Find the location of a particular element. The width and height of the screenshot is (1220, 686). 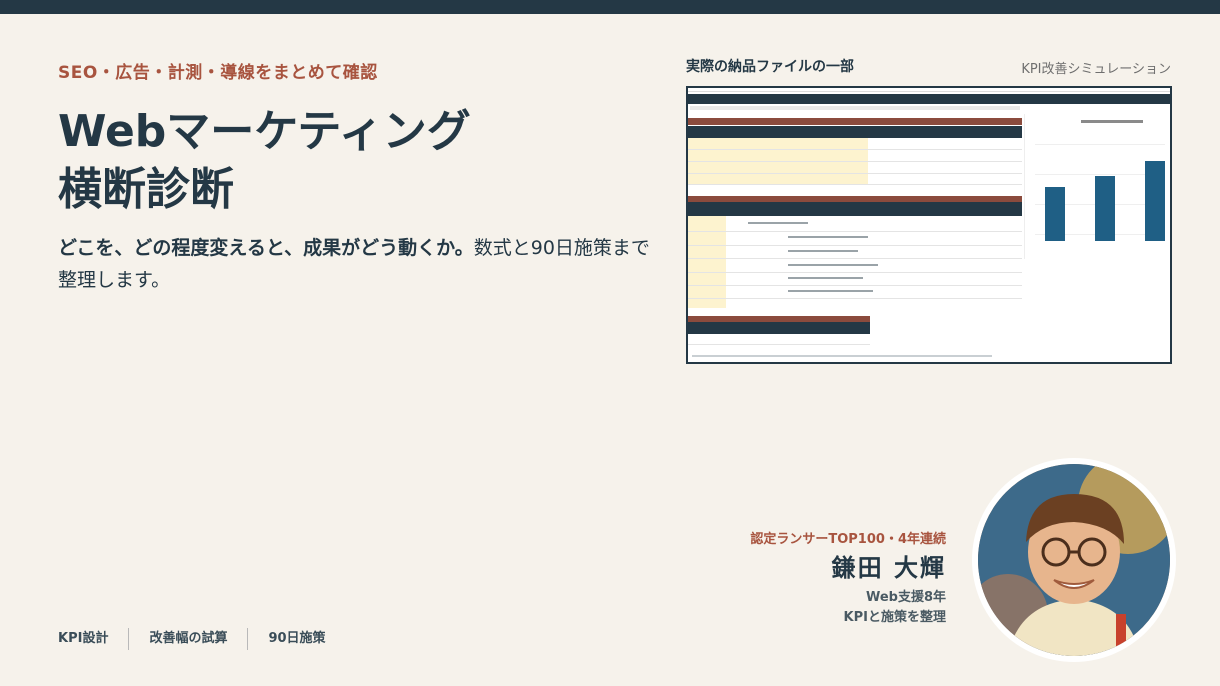

lead-text: どこを、どの程度変えると、成果がどう動くか。数式と90日施策まで整理します。 is located at coordinates (358, 264).